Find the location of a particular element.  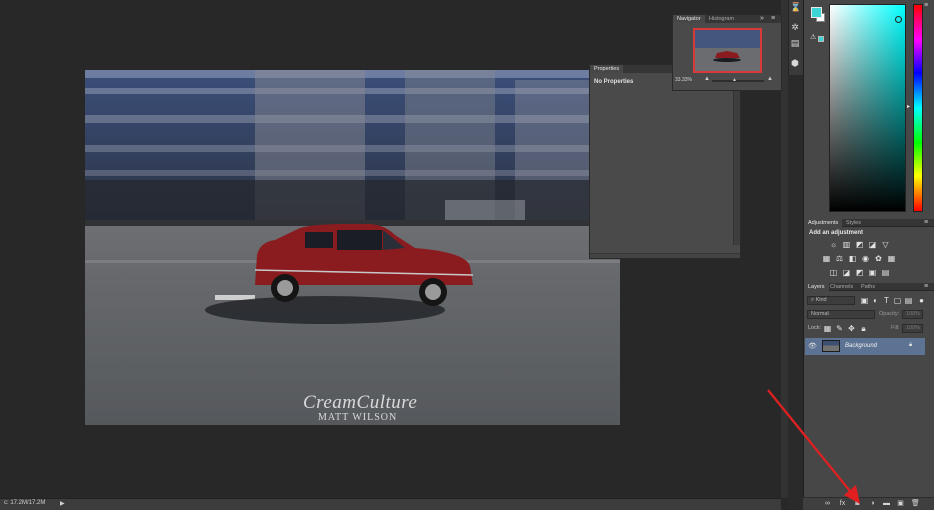

channel-mixer-icon: ✿ is located at coordinates (878, 258).